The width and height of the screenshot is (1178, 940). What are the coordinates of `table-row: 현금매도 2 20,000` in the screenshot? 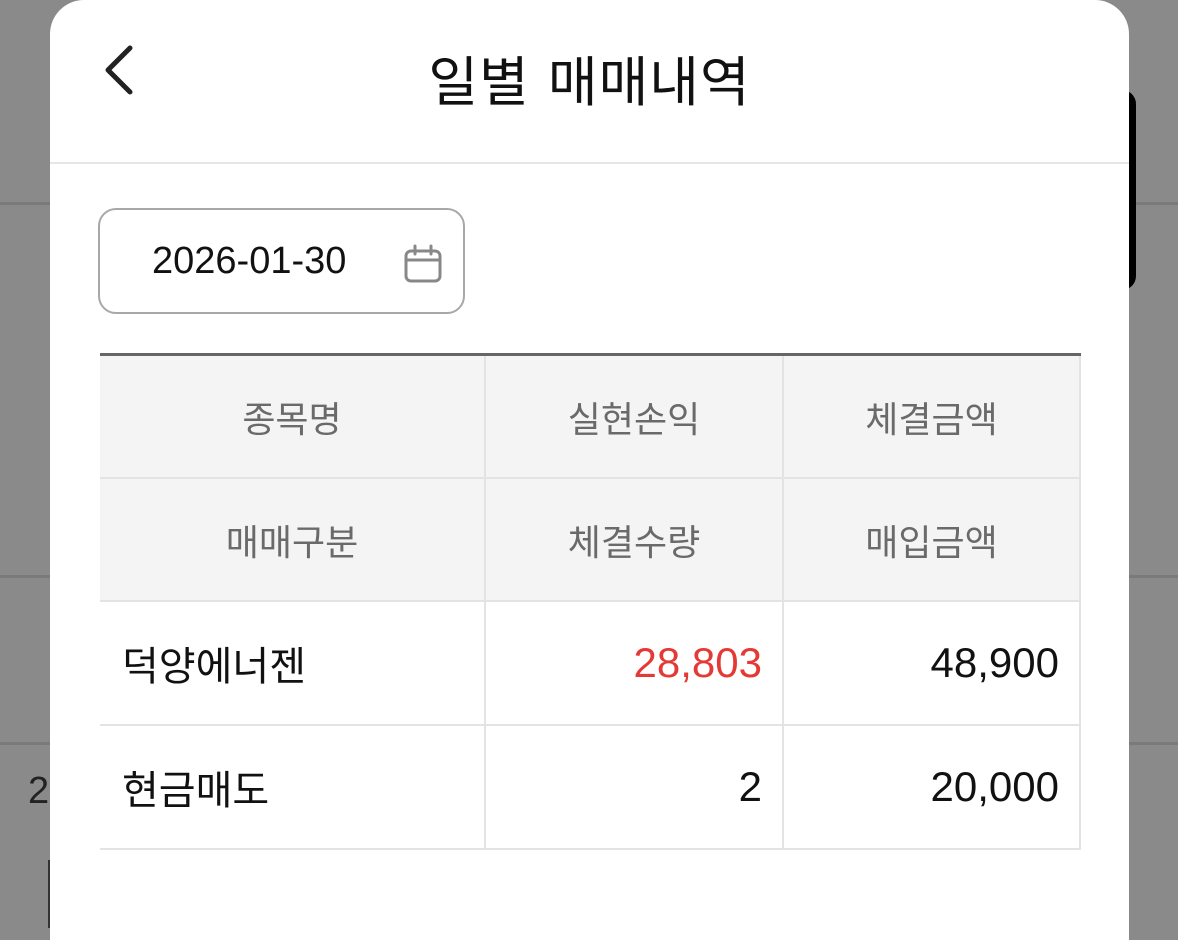 It's located at (590, 788).